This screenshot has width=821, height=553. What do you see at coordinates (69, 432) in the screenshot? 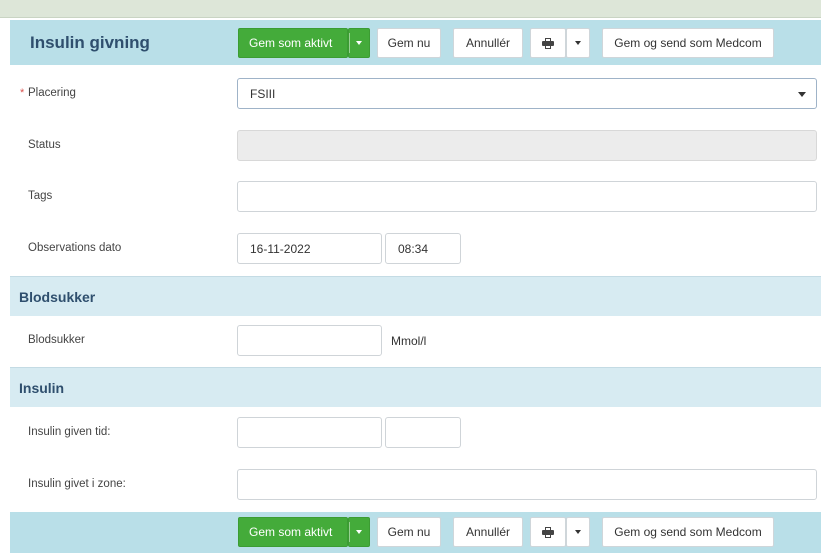
I see `insulin-given-tid-label: Insulin given tid:` at bounding box center [69, 432].